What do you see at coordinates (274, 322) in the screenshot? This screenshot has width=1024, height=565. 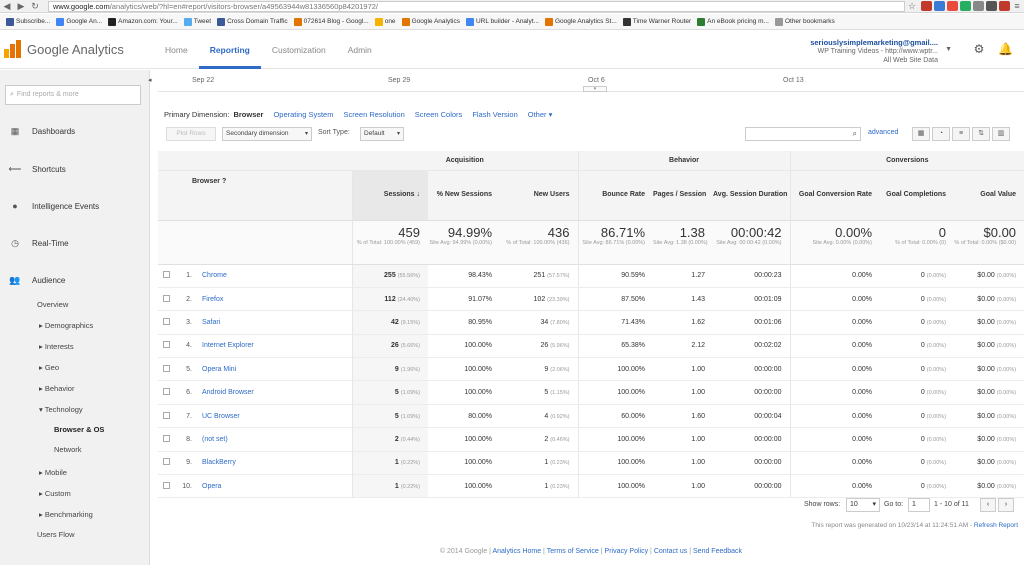 I see `browser-link: Safari` at bounding box center [274, 322].